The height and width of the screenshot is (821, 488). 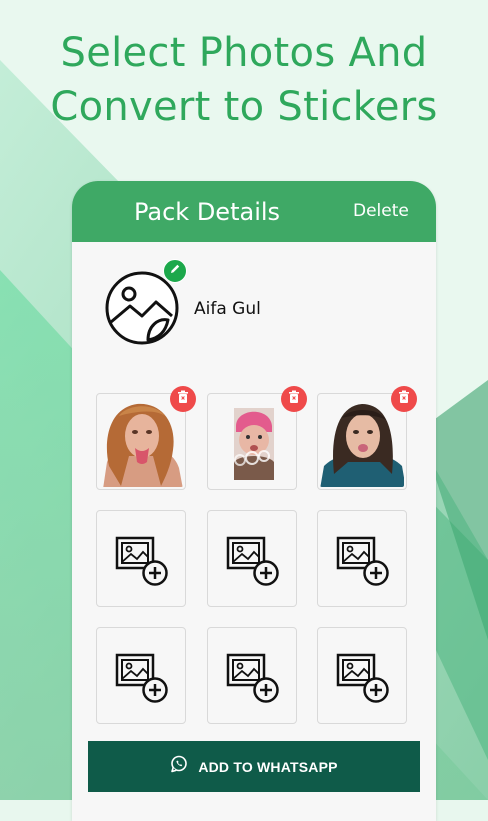 I want to click on sticker-image-child, so click(x=252, y=441).